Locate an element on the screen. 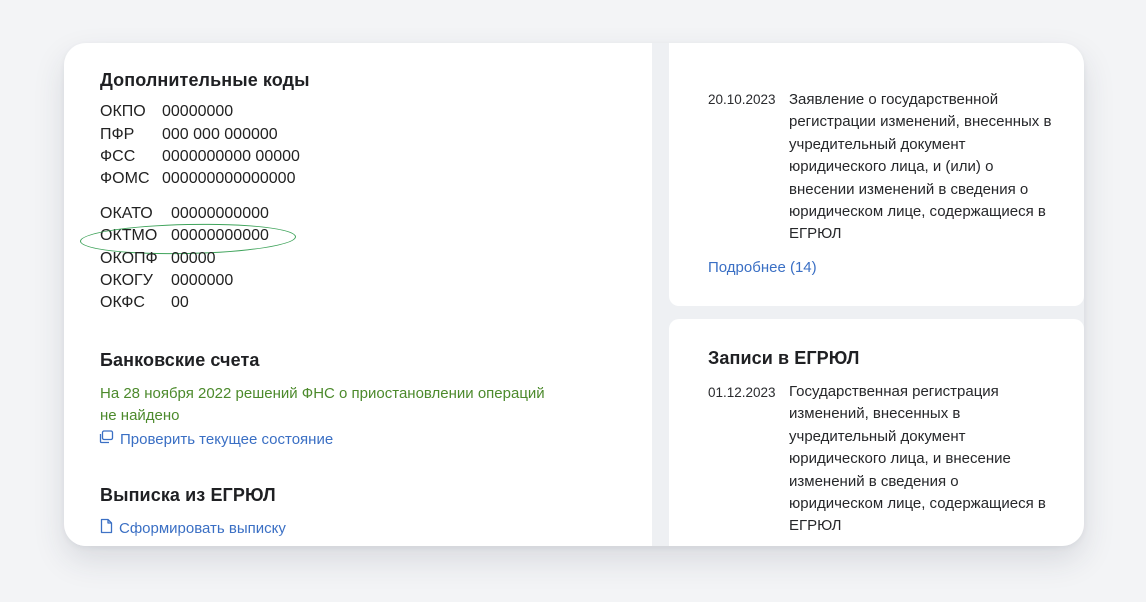  code-value: 00000 is located at coordinates (193, 258).